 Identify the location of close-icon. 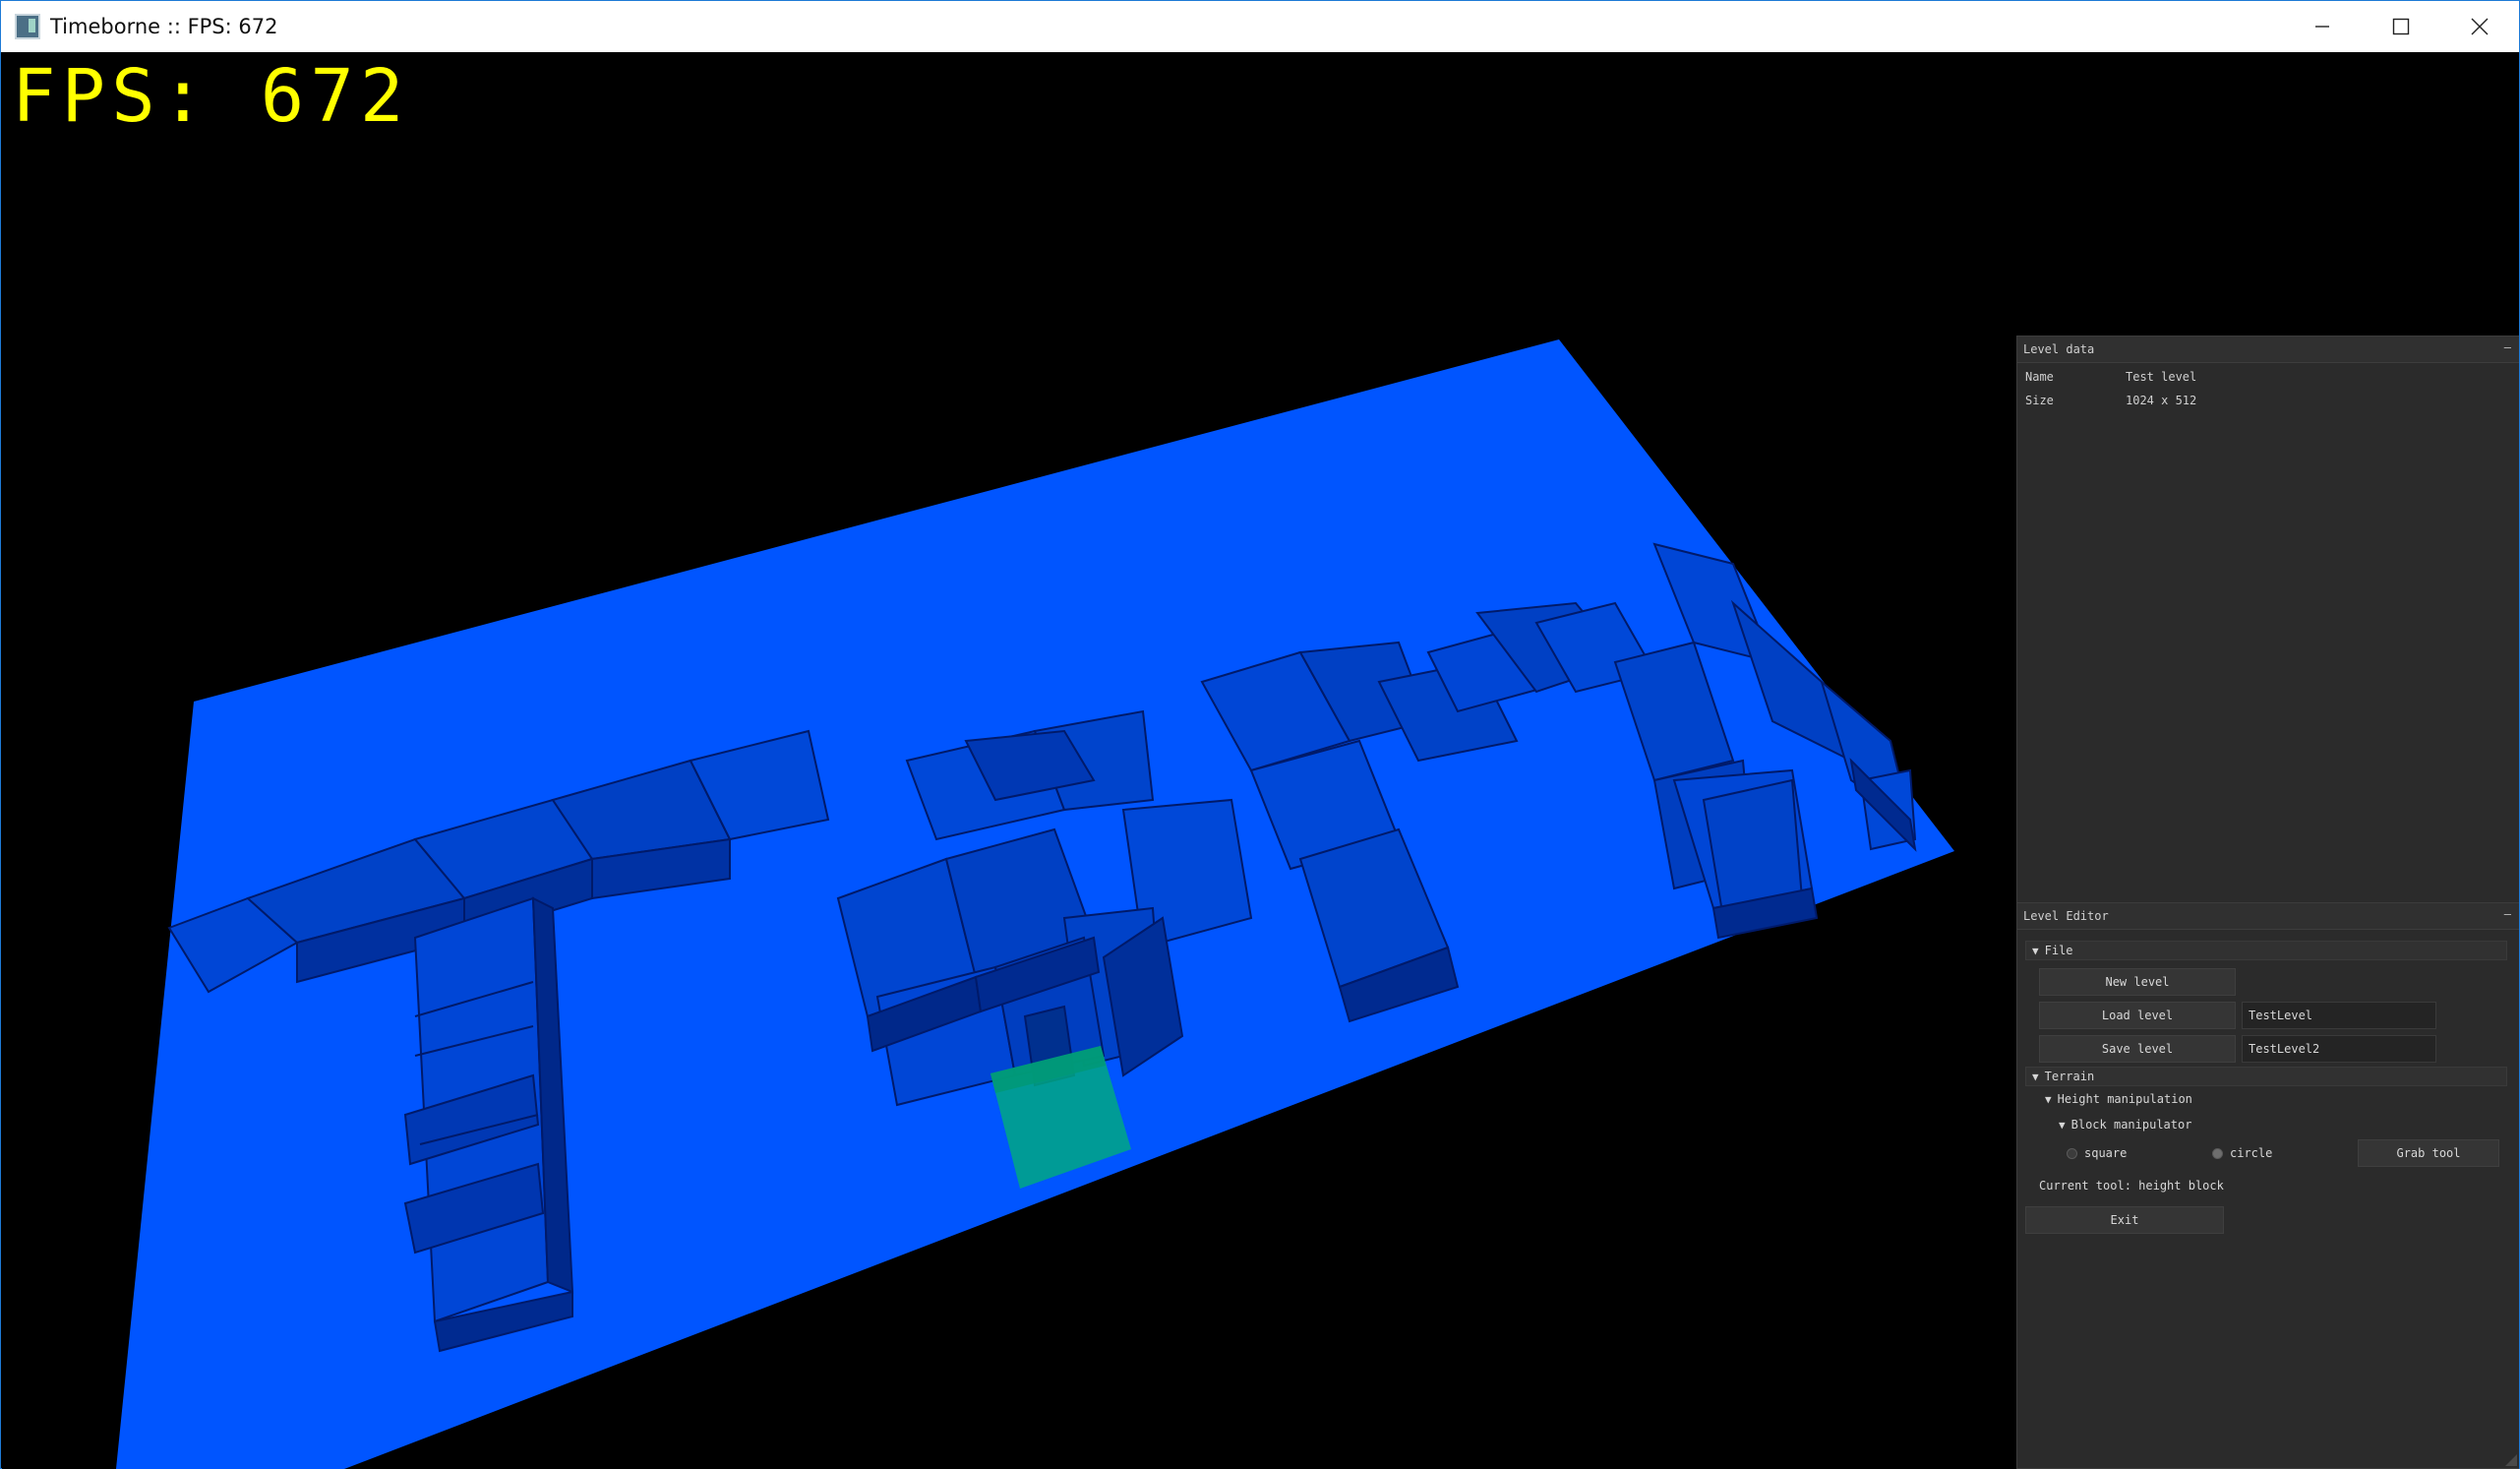
(2480, 26).